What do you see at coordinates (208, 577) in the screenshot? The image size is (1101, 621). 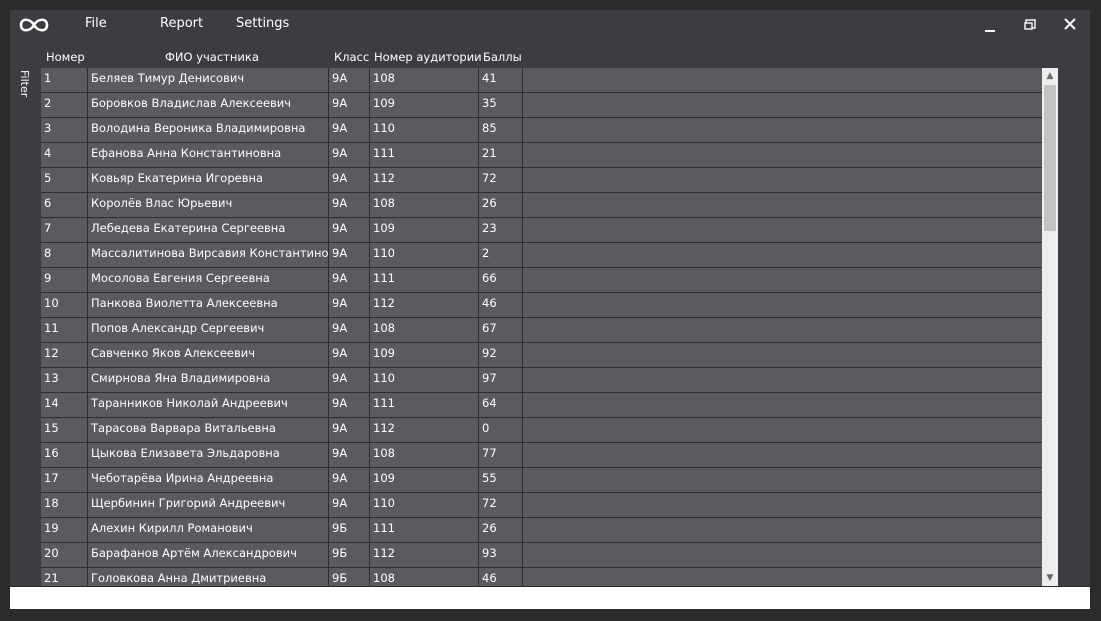 I see `cell-name: Головкова Анна Дмитриевна` at bounding box center [208, 577].